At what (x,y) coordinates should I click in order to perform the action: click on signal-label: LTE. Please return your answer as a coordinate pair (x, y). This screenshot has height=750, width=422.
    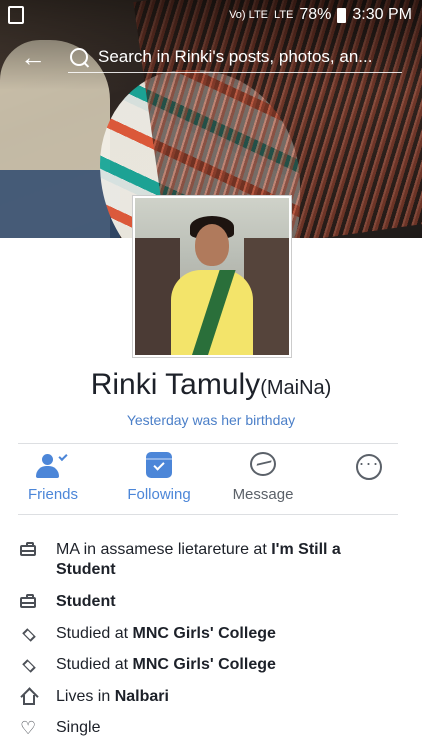
    Looking at the image, I should click on (284, 15).